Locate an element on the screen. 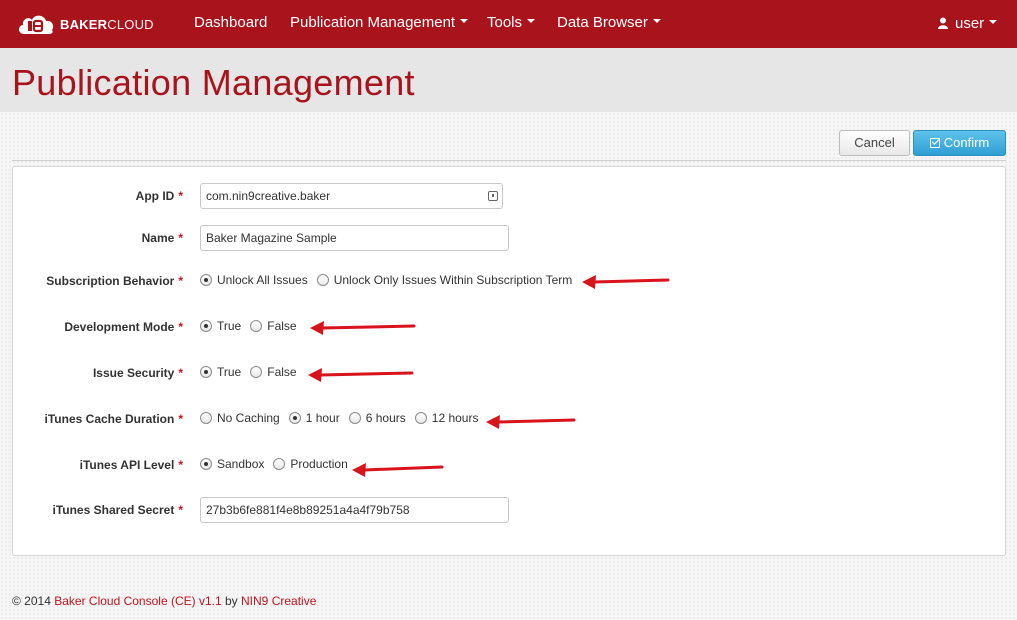 The height and width of the screenshot is (620, 1017). radio-sandbox is located at coordinates (206, 464).